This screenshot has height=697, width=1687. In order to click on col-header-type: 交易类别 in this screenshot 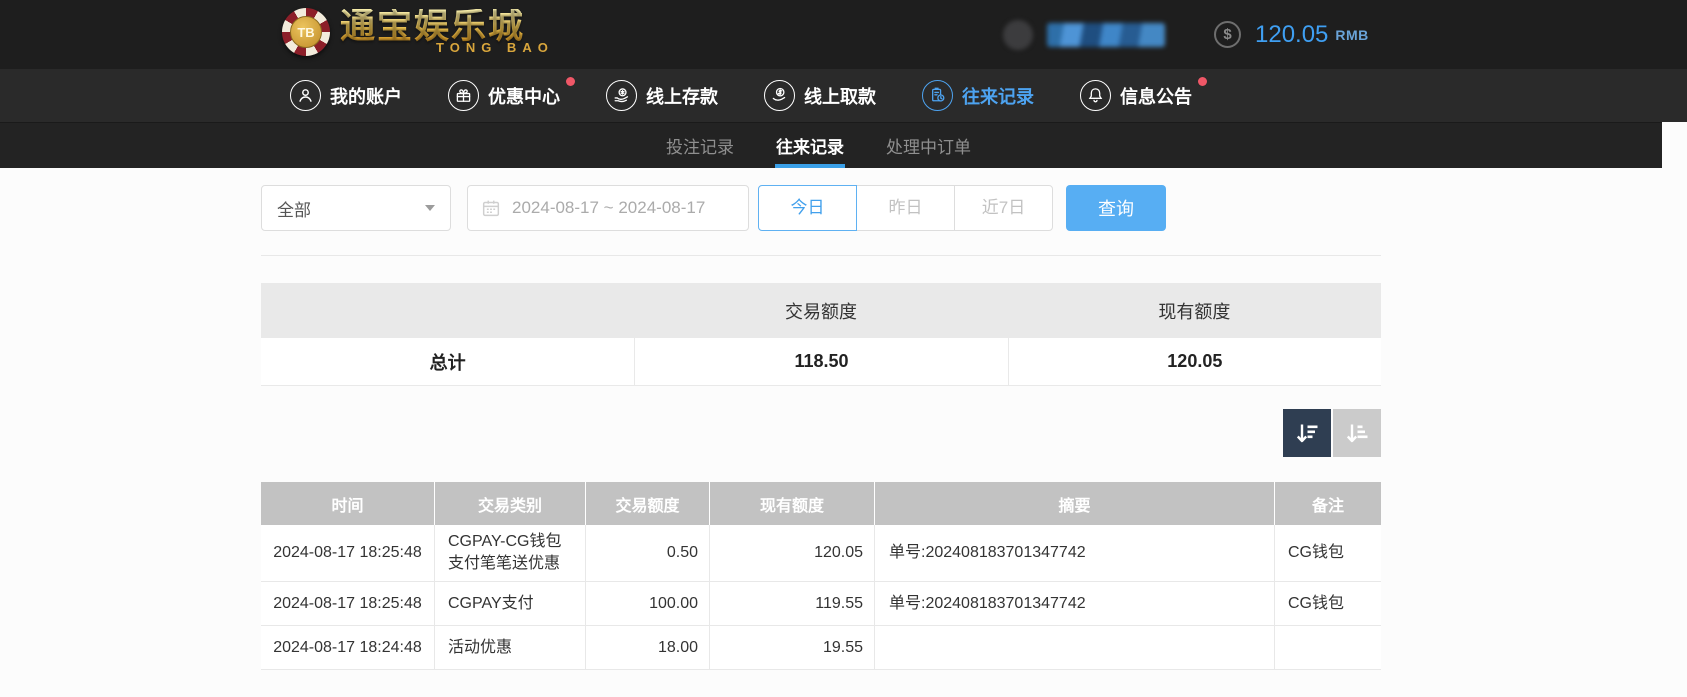, I will do `click(509, 503)`.